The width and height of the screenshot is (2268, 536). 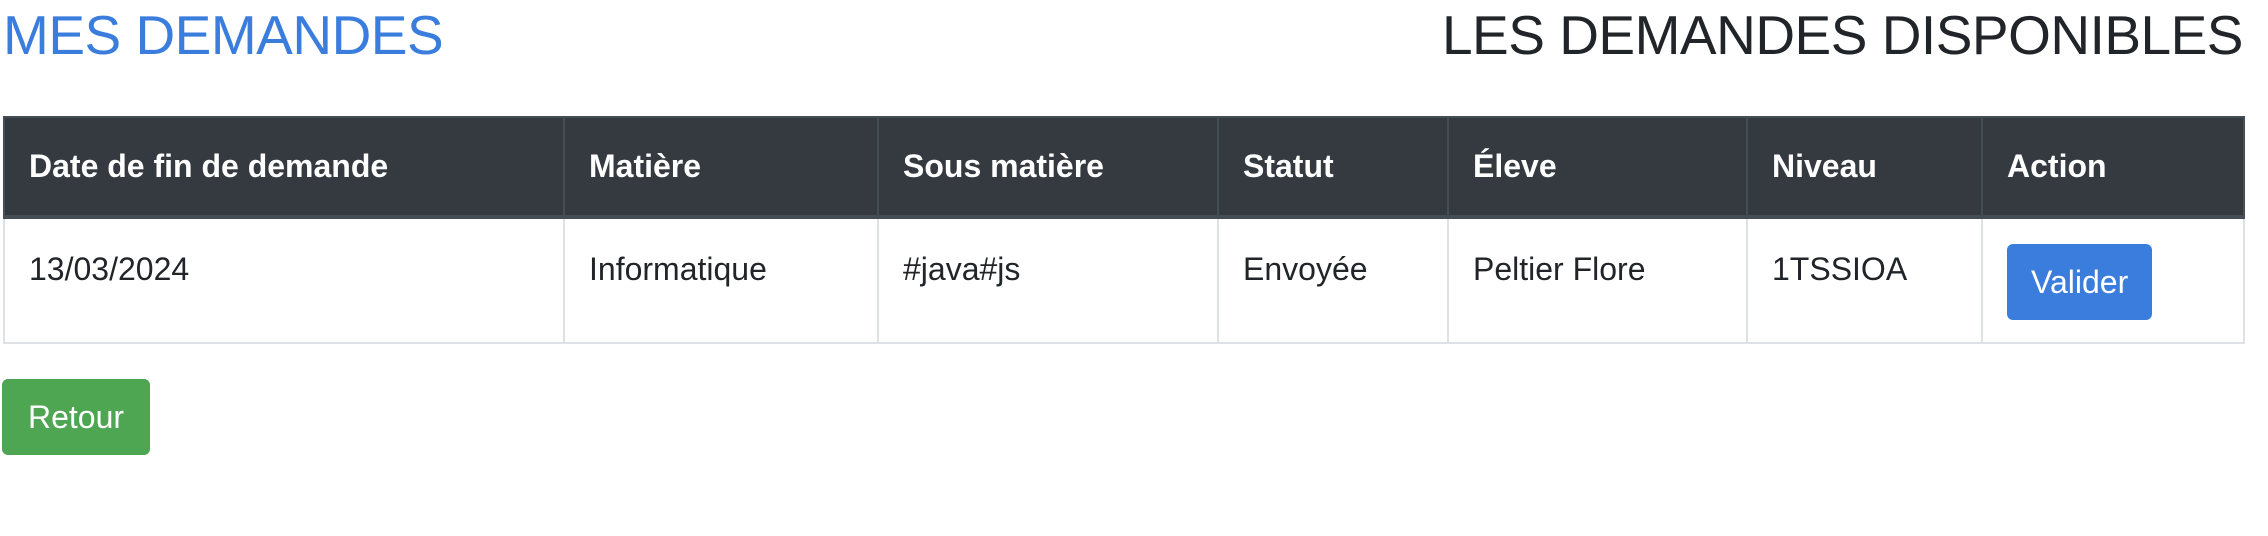 I want to click on page-header: MES DEMANDES LES DEMANDES DISPONIBLES, so click(x=1123, y=35).